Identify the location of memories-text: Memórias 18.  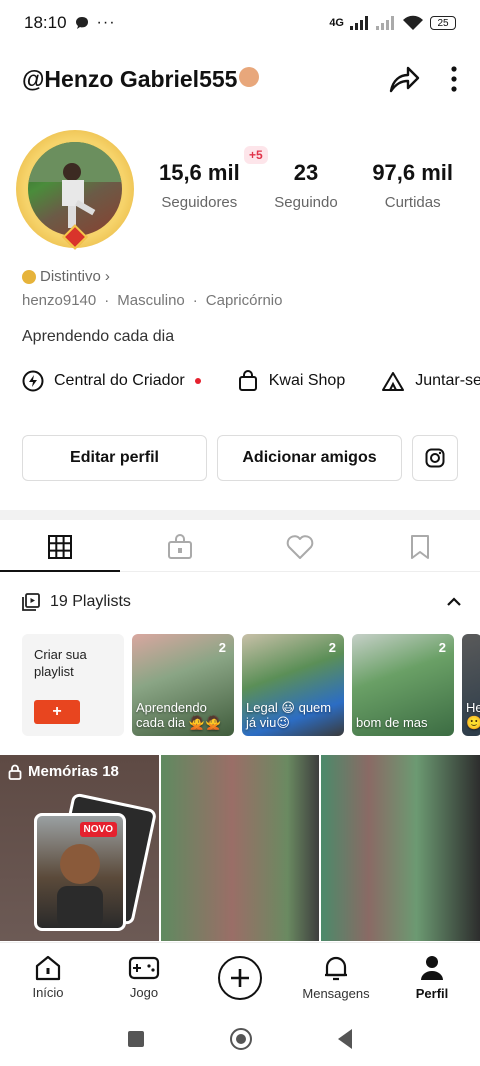
(73, 771).